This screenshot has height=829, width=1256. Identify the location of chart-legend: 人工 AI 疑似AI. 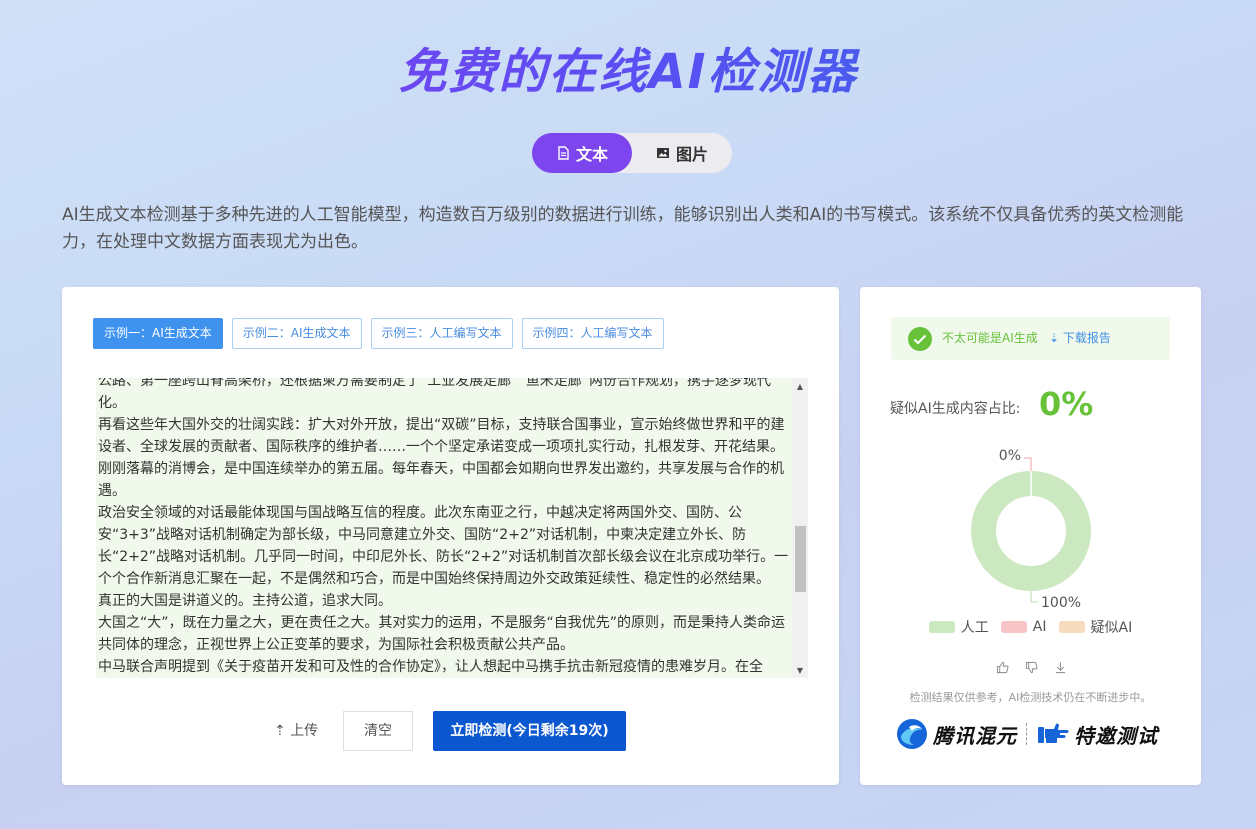
(1030, 627).